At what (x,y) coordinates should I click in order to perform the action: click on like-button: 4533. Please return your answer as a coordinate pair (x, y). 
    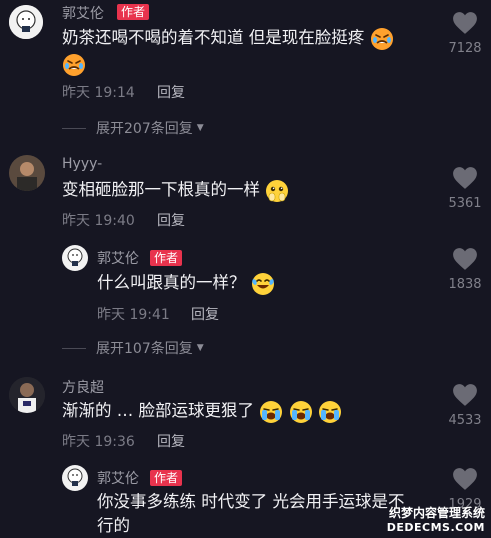
    Looking at the image, I should click on (465, 405).